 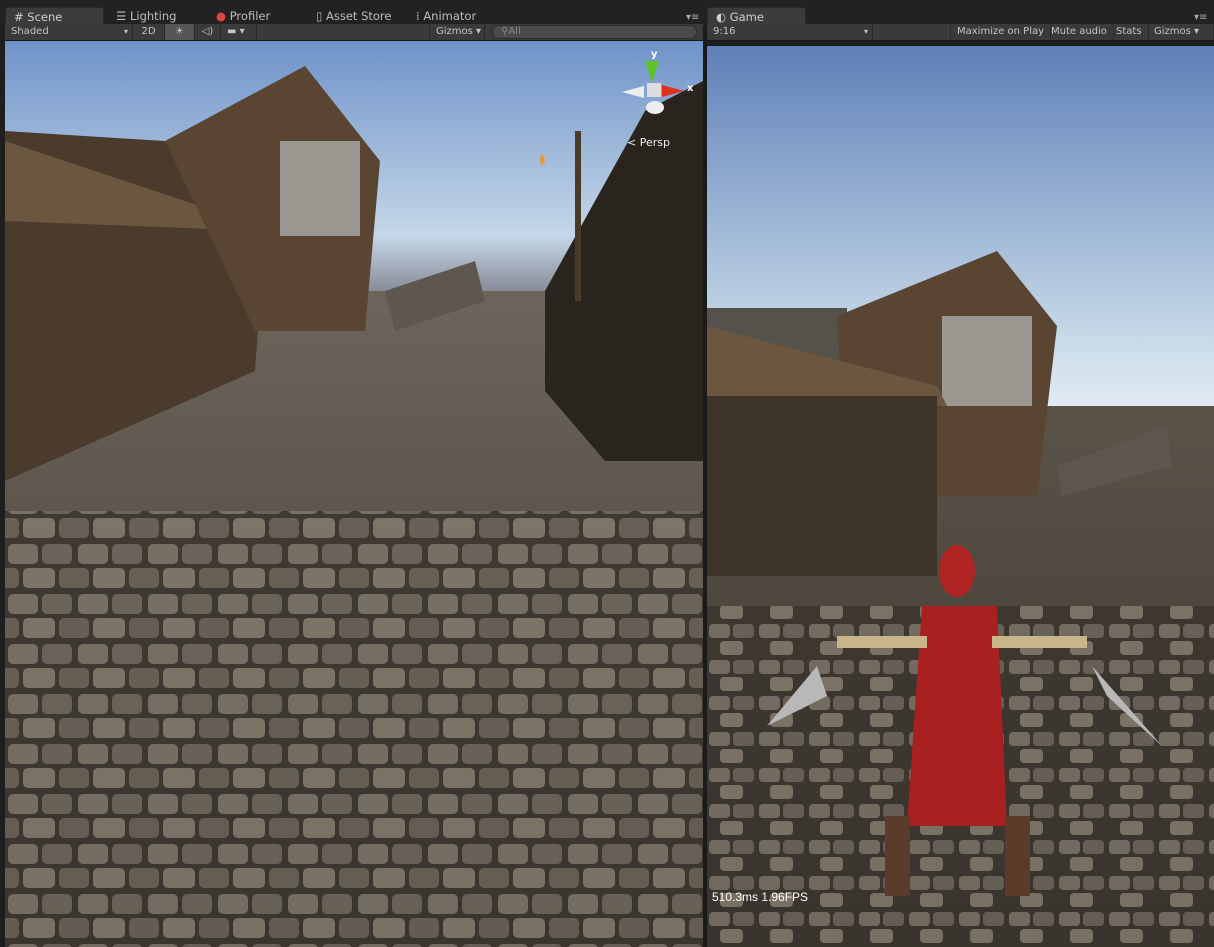 What do you see at coordinates (19, 17) in the screenshot?
I see `grid-icon: #` at bounding box center [19, 17].